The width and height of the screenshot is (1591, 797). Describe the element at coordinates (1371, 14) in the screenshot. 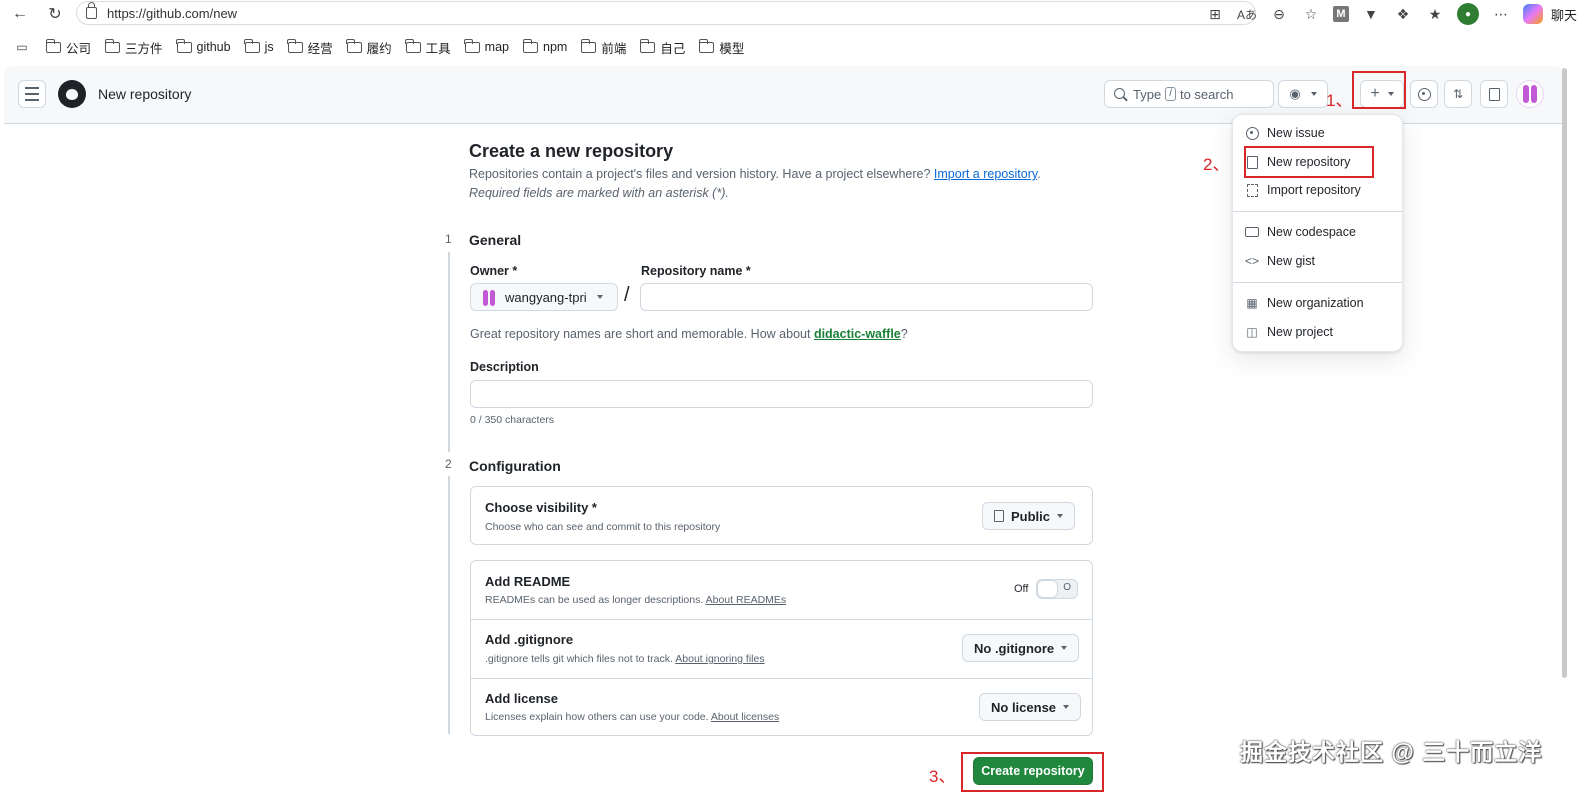

I see `extension-v-icon: ▼` at that location.